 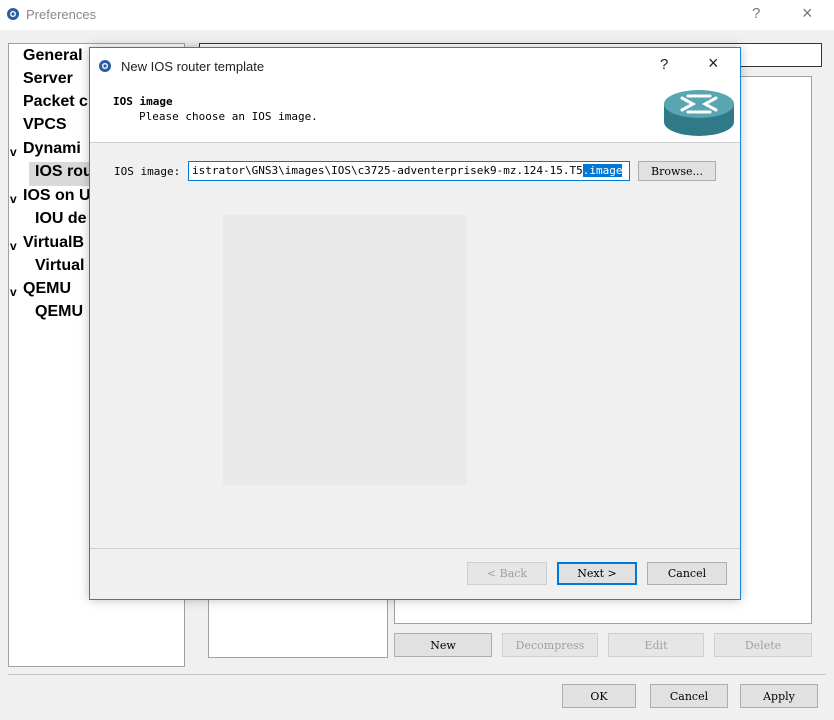 I want to click on ios-image-preview, so click(x=344, y=350).